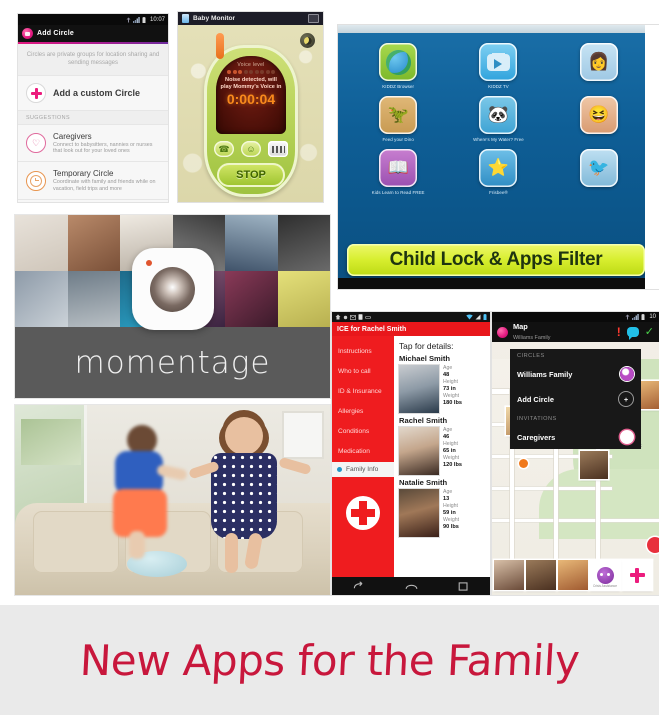 This screenshot has height=715, width=659. Describe the element at coordinates (93, 200) in the screenshot. I see `list-footer-spacer` at that location.